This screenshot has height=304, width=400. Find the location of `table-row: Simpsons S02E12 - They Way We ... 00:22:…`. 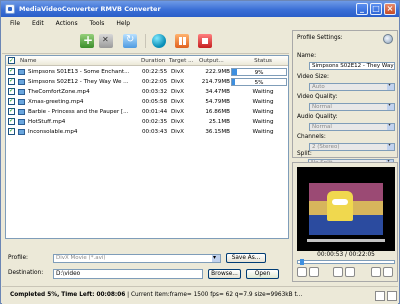

table-row: Simpsons S02E12 - They Way We ... 00:22:… is located at coordinates (147, 81).